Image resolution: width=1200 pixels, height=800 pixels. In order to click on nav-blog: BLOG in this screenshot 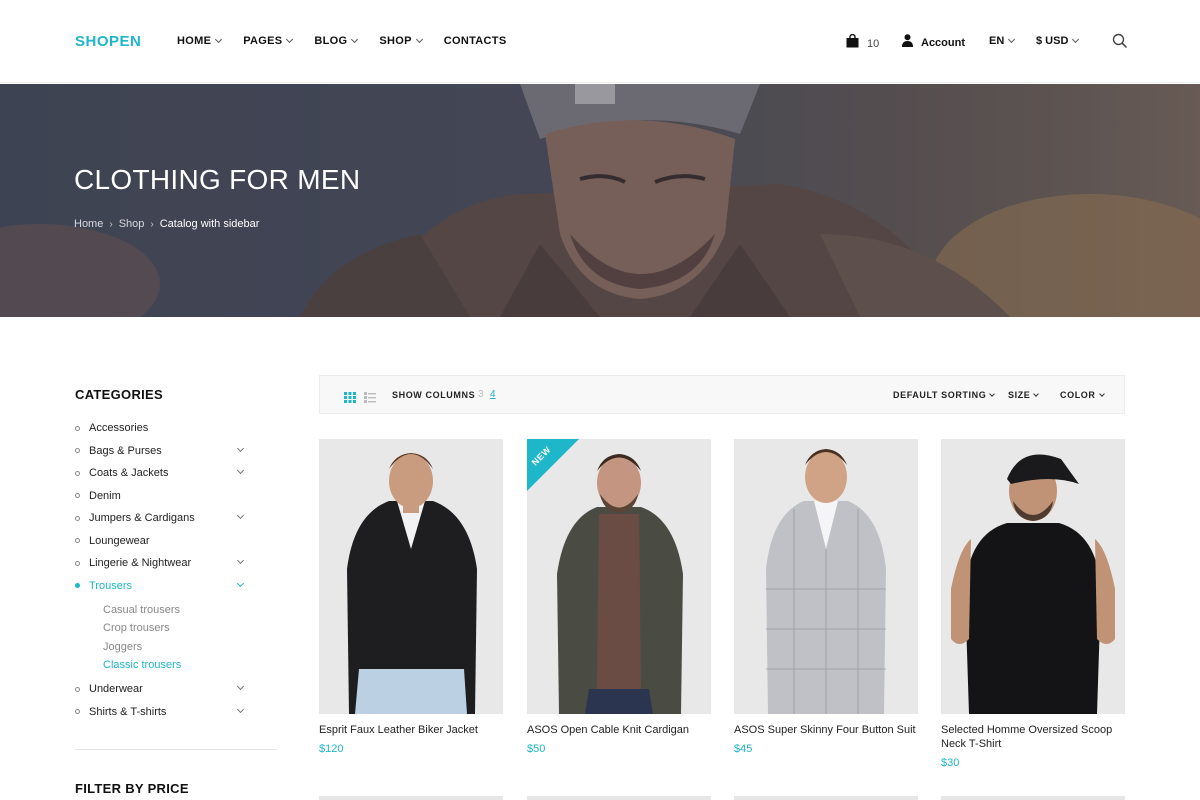, I will do `click(336, 41)`.